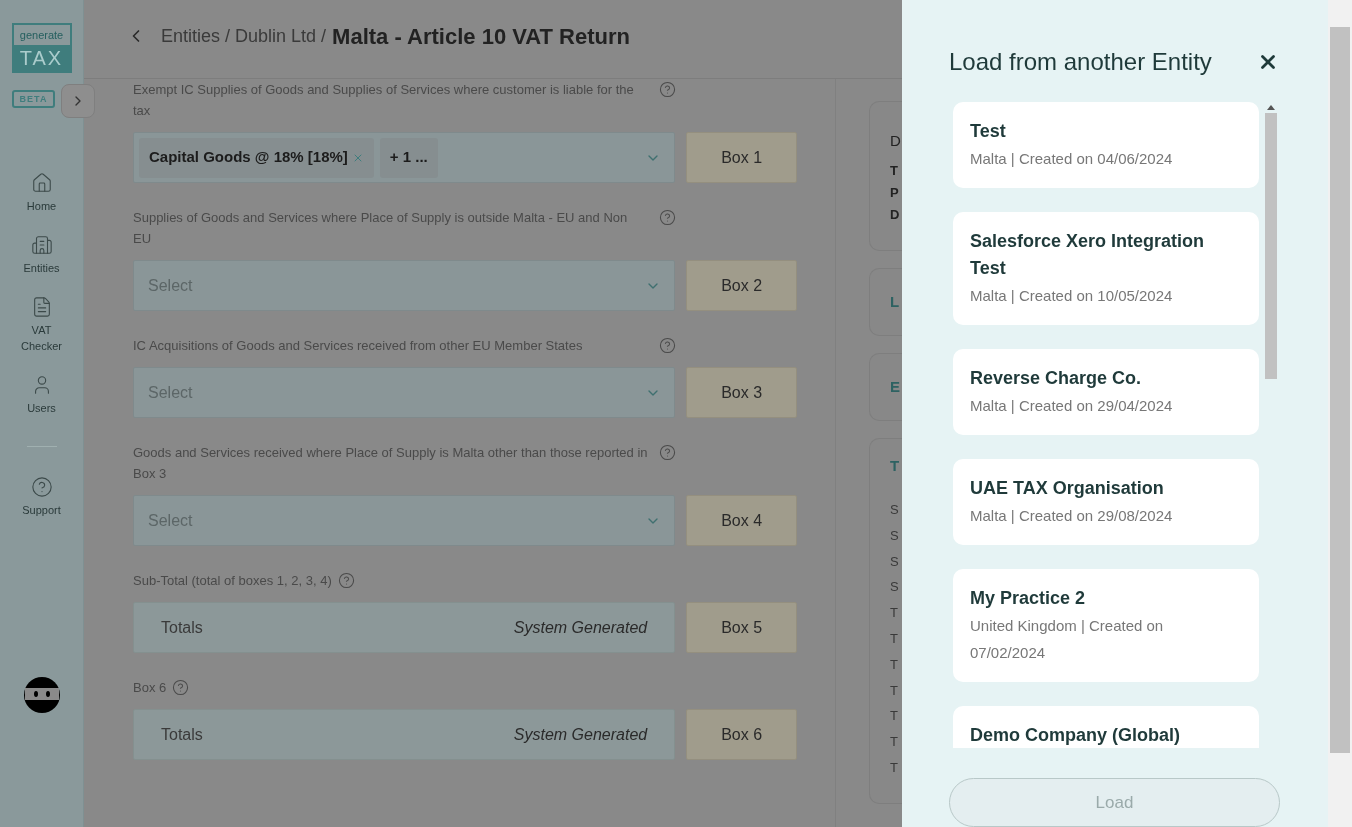 Image resolution: width=1352 pixels, height=827 pixels. What do you see at coordinates (1271, 107) in the screenshot?
I see `scroll-up-icon` at bounding box center [1271, 107].